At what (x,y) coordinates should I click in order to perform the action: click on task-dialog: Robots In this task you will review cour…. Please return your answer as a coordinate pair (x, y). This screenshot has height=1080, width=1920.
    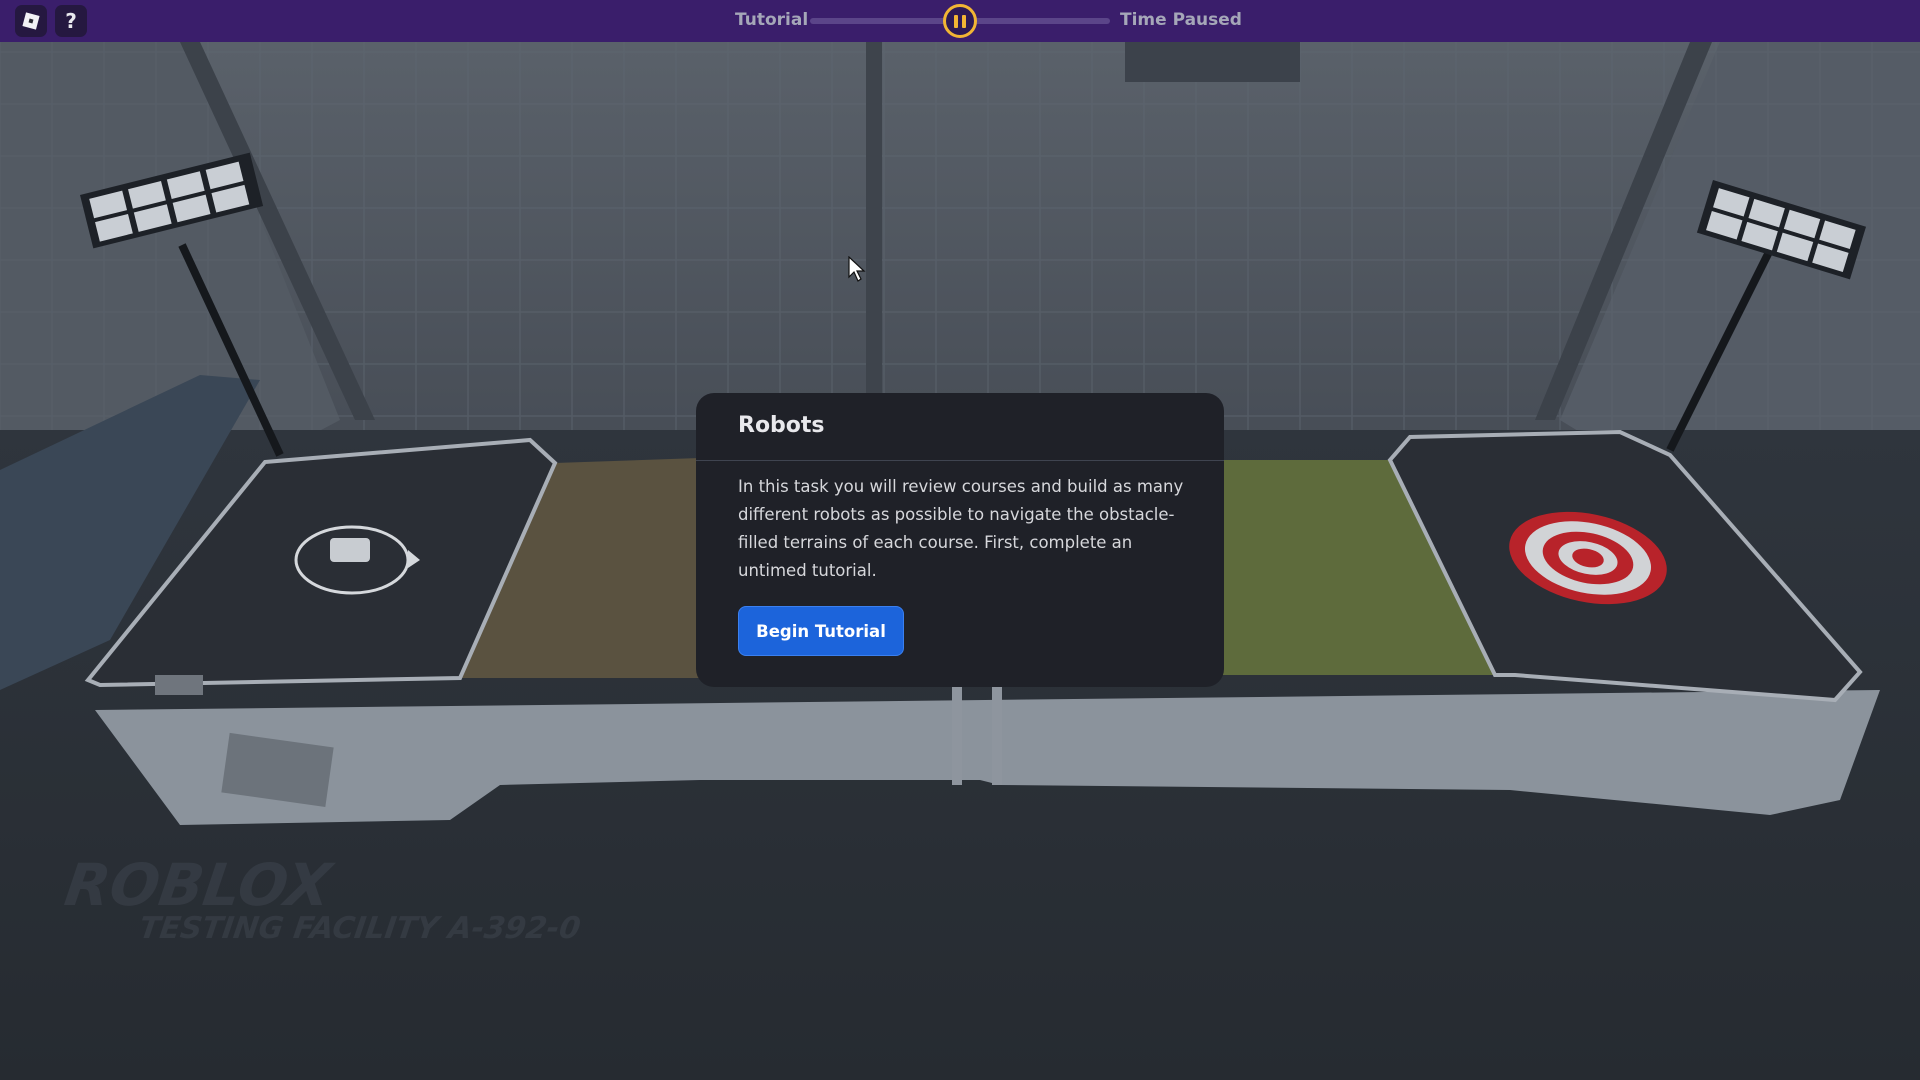
    Looking at the image, I should click on (960, 540).